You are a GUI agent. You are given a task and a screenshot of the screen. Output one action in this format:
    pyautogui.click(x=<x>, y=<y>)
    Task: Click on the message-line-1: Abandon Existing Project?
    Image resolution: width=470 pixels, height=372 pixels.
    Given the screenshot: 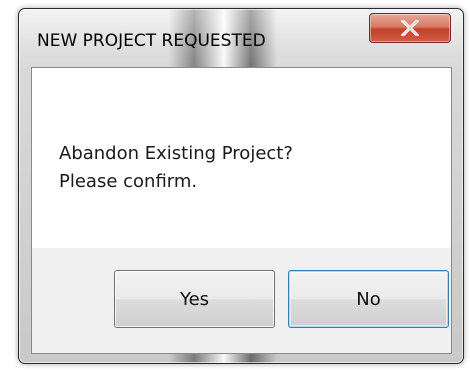 What is the action you would take?
    pyautogui.click(x=176, y=153)
    